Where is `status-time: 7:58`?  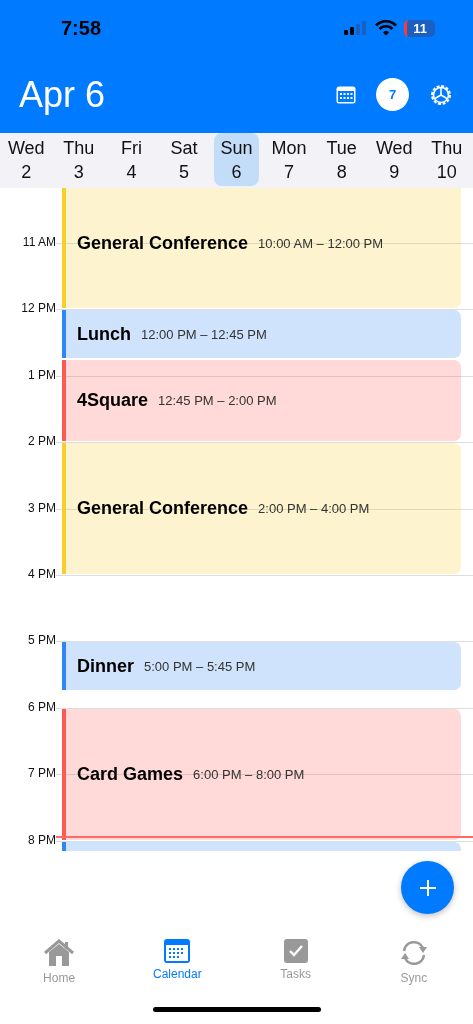 status-time: 7:58 is located at coordinates (81, 28).